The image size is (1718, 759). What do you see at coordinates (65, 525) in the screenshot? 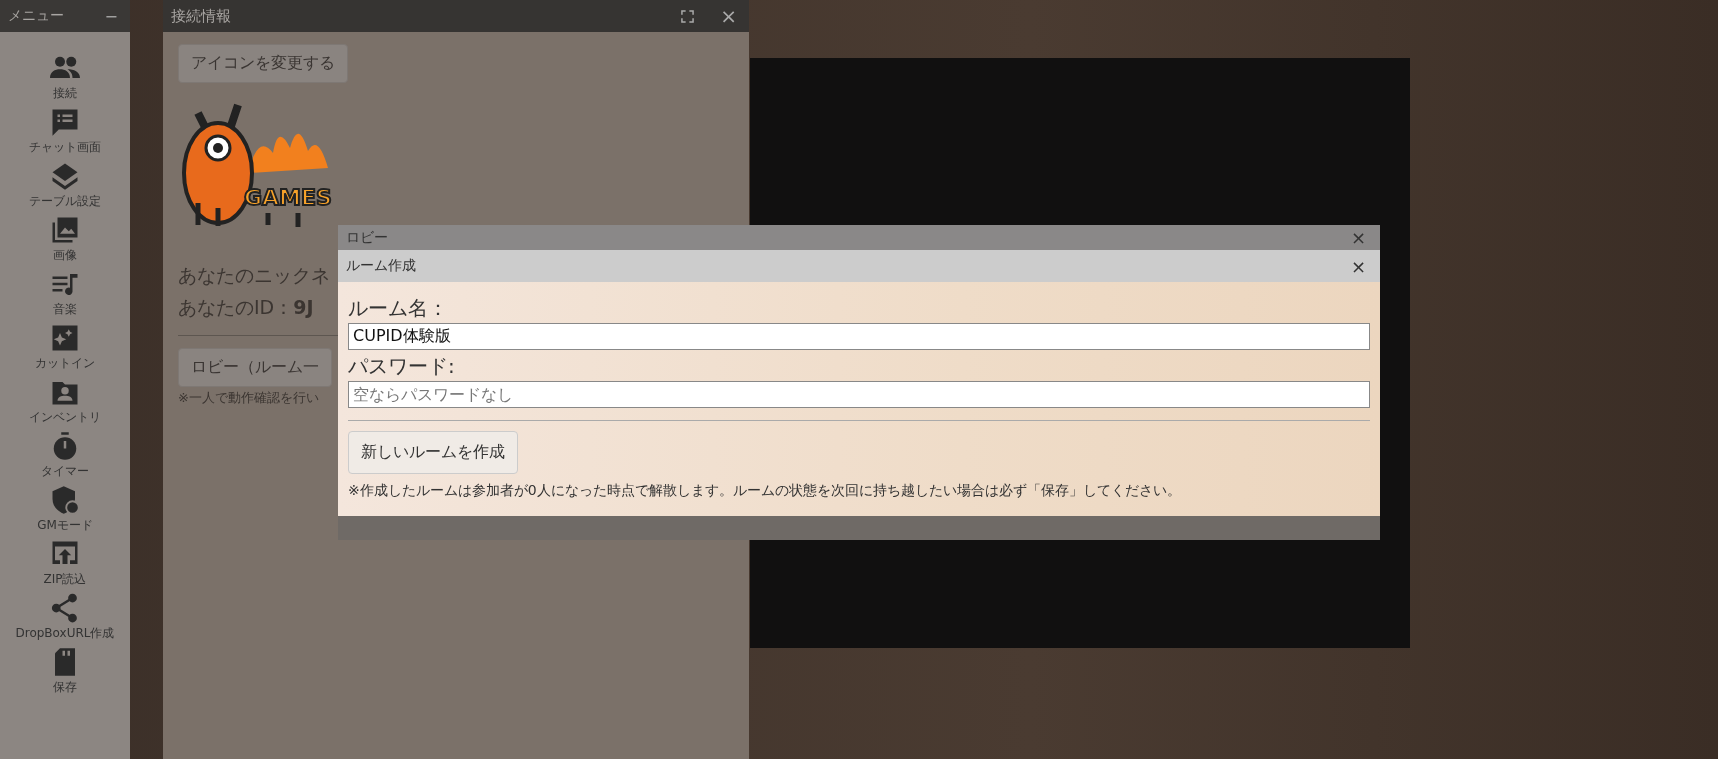
I see `menu-item-label: GMモード` at bounding box center [65, 525].